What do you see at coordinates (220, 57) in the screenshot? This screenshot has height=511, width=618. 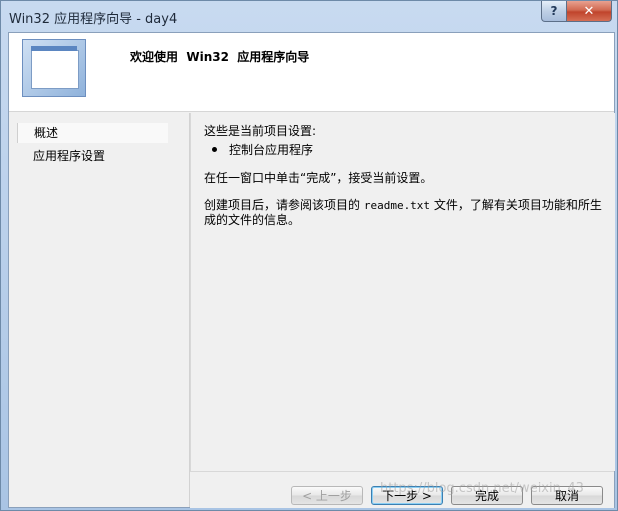 I see `wizard-header-title: 欢迎使用 Win32 应用程序向导` at bounding box center [220, 57].